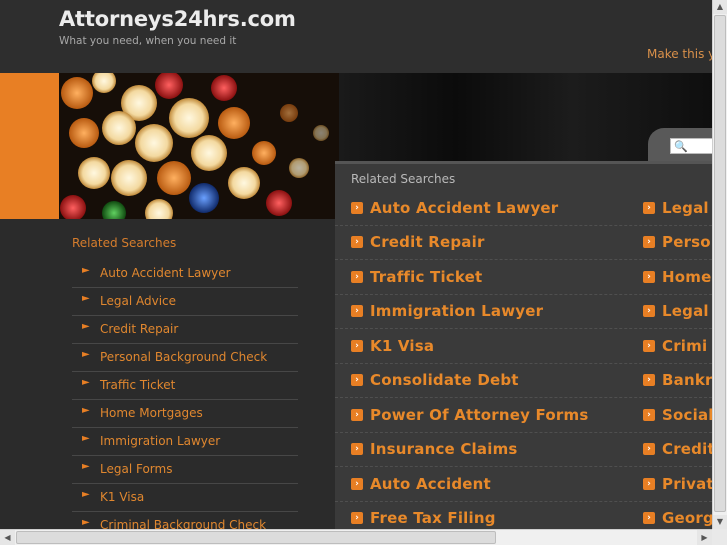 The height and width of the screenshot is (545, 727). What do you see at coordinates (185, 330) in the screenshot?
I see `sidebar-item: ► Credit Repair` at bounding box center [185, 330].